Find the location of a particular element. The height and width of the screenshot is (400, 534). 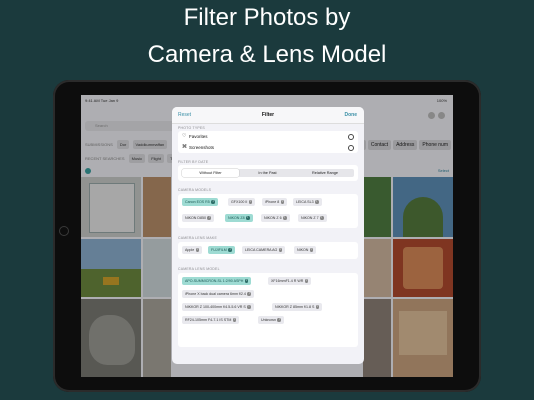

camera-model-tag: NIKON Z 7i is located at coordinates (312, 218).